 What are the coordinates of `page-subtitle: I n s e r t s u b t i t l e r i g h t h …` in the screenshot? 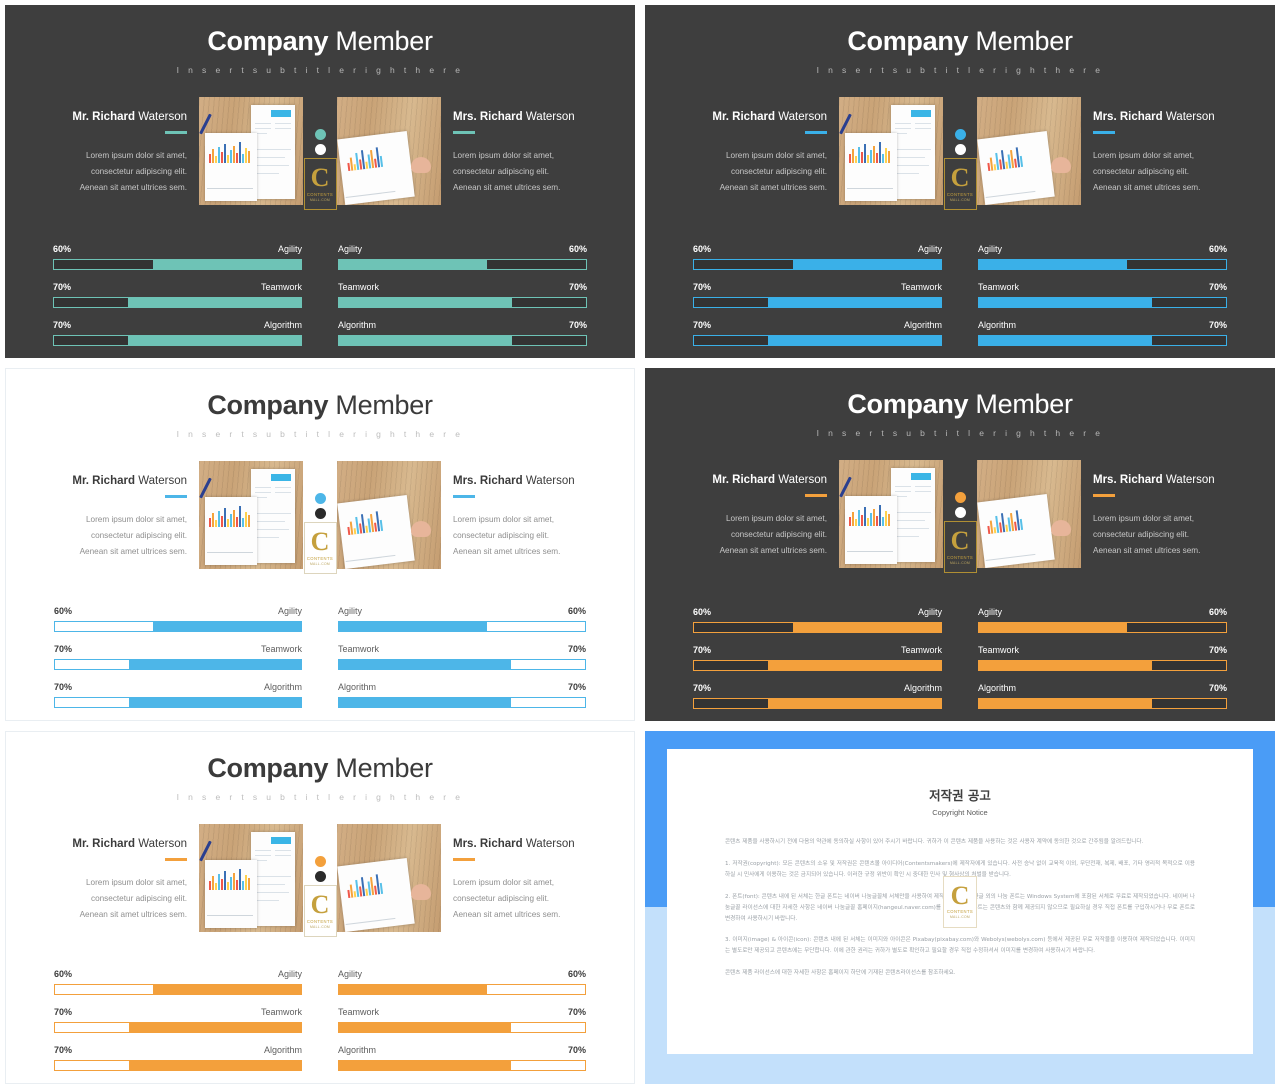 It's located at (960, 70).